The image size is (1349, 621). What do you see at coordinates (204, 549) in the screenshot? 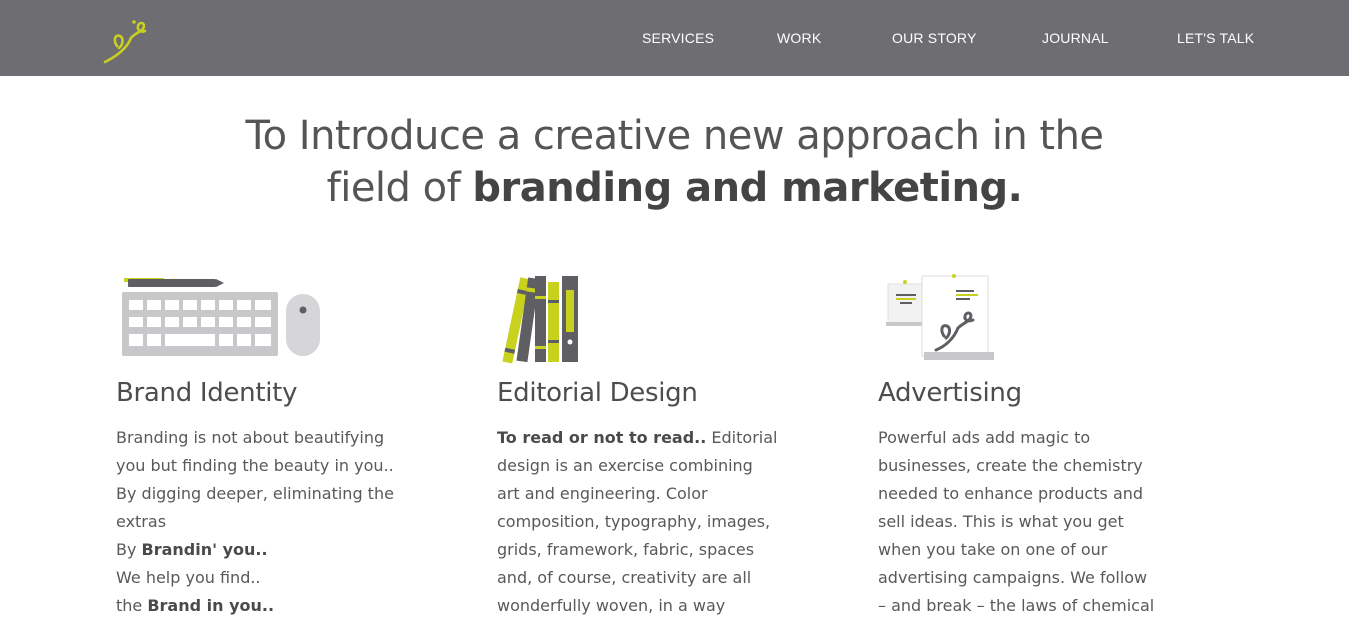
I see `line-emphasis: Brandin' you..` at bounding box center [204, 549].